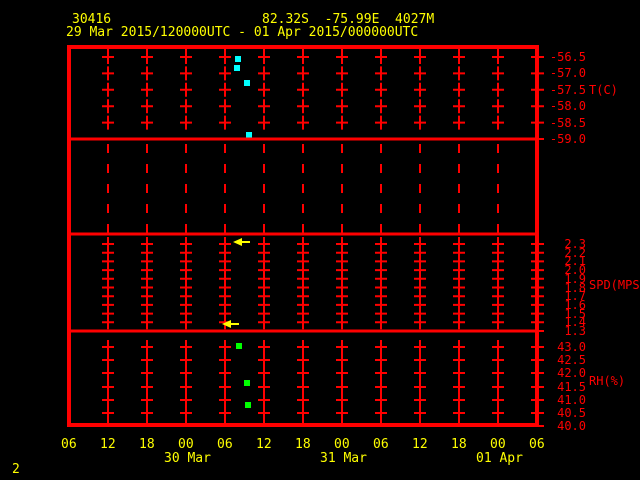  I want to click on y-axis-title: T(C), so click(603, 90).